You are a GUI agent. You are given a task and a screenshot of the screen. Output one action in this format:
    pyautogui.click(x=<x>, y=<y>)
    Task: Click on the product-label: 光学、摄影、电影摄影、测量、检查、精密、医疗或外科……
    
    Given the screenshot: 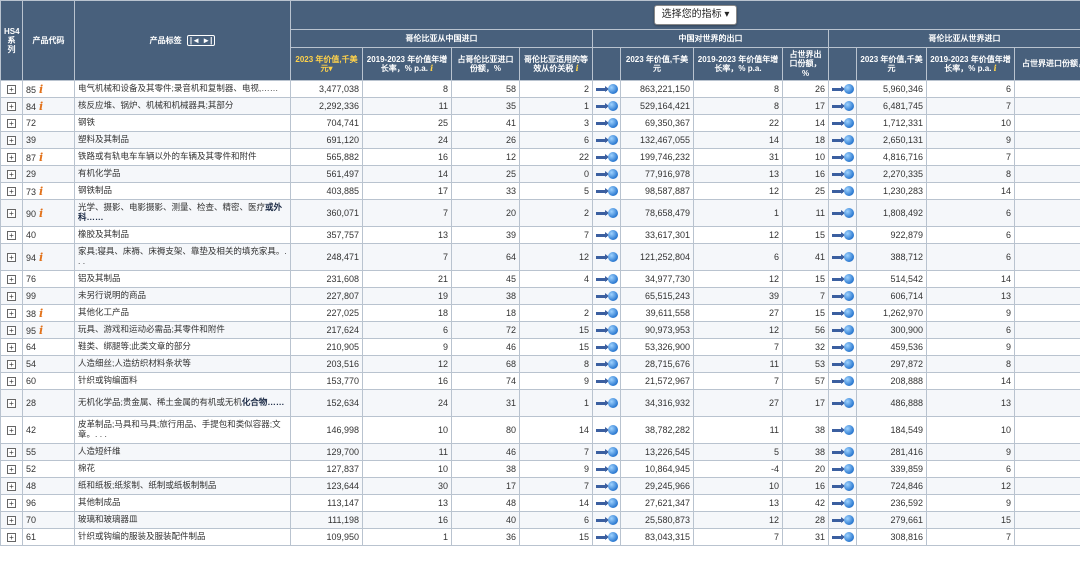 What is the action you would take?
    pyautogui.click(x=182, y=213)
    